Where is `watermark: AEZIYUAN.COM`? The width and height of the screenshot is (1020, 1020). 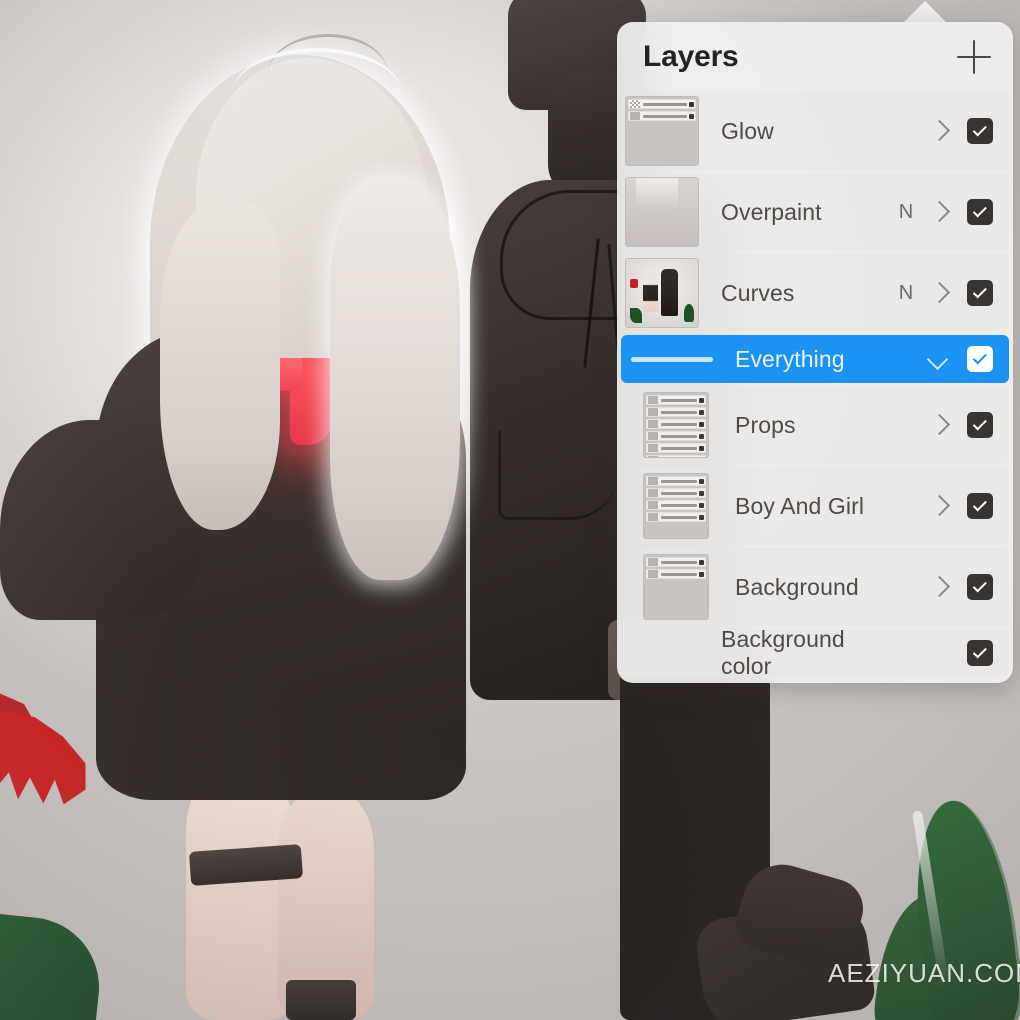
watermark: AEZIYUAN.COM is located at coordinates (924, 973).